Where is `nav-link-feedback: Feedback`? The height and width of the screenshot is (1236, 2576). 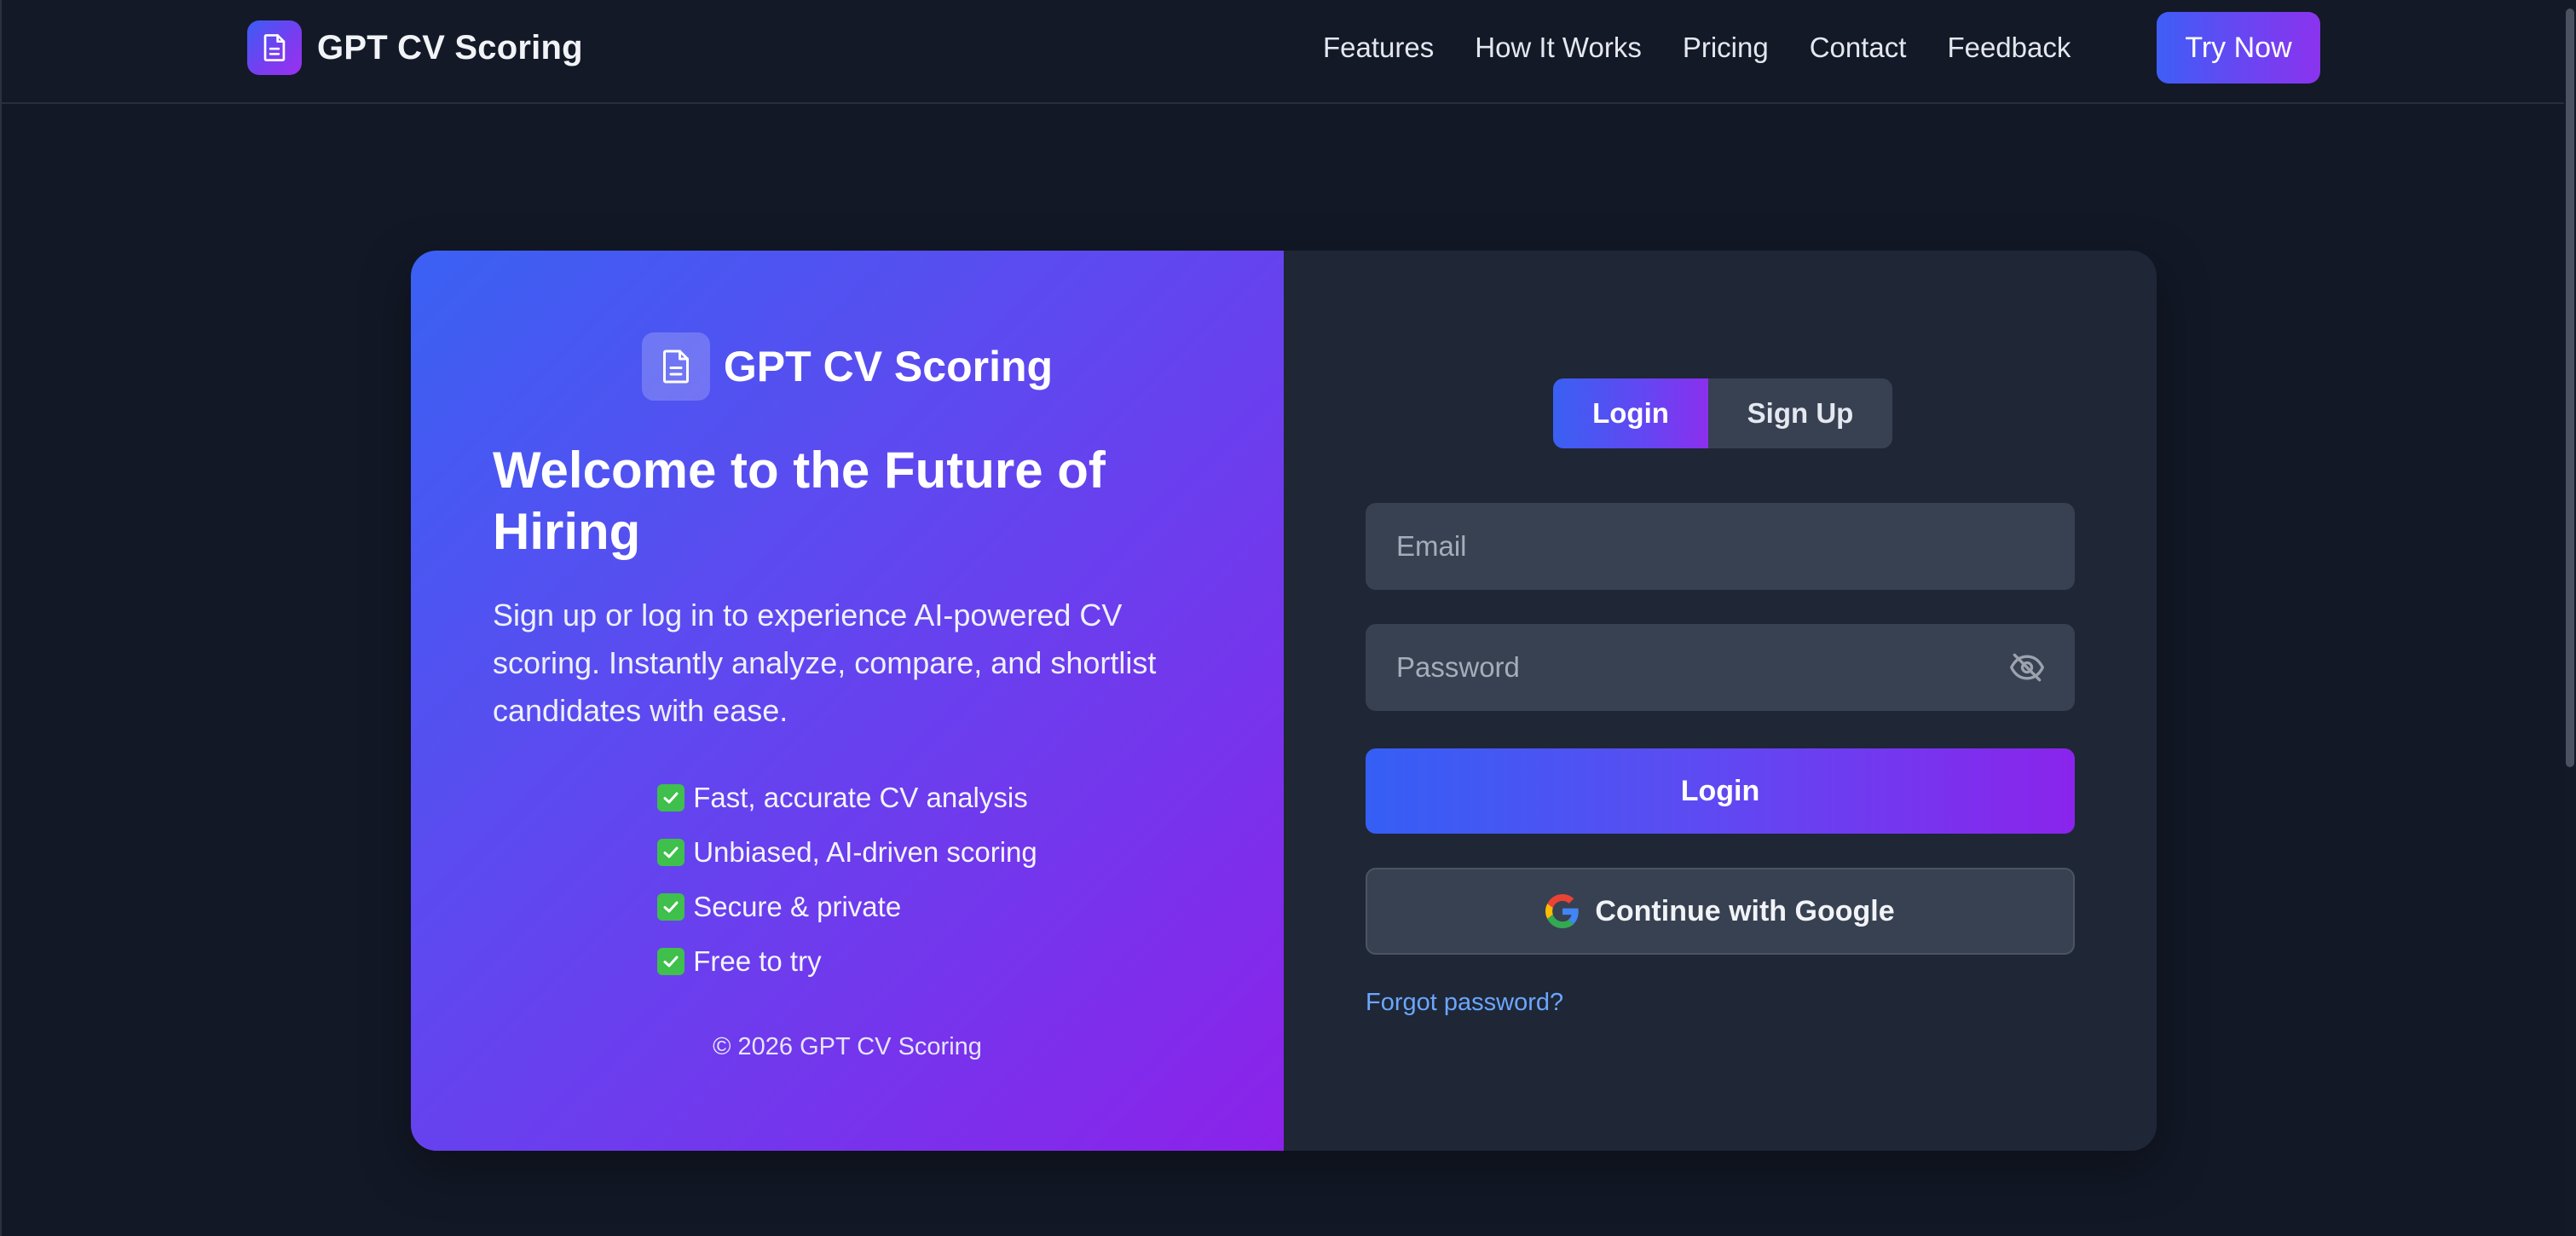 nav-link-feedback: Feedback is located at coordinates (2009, 48).